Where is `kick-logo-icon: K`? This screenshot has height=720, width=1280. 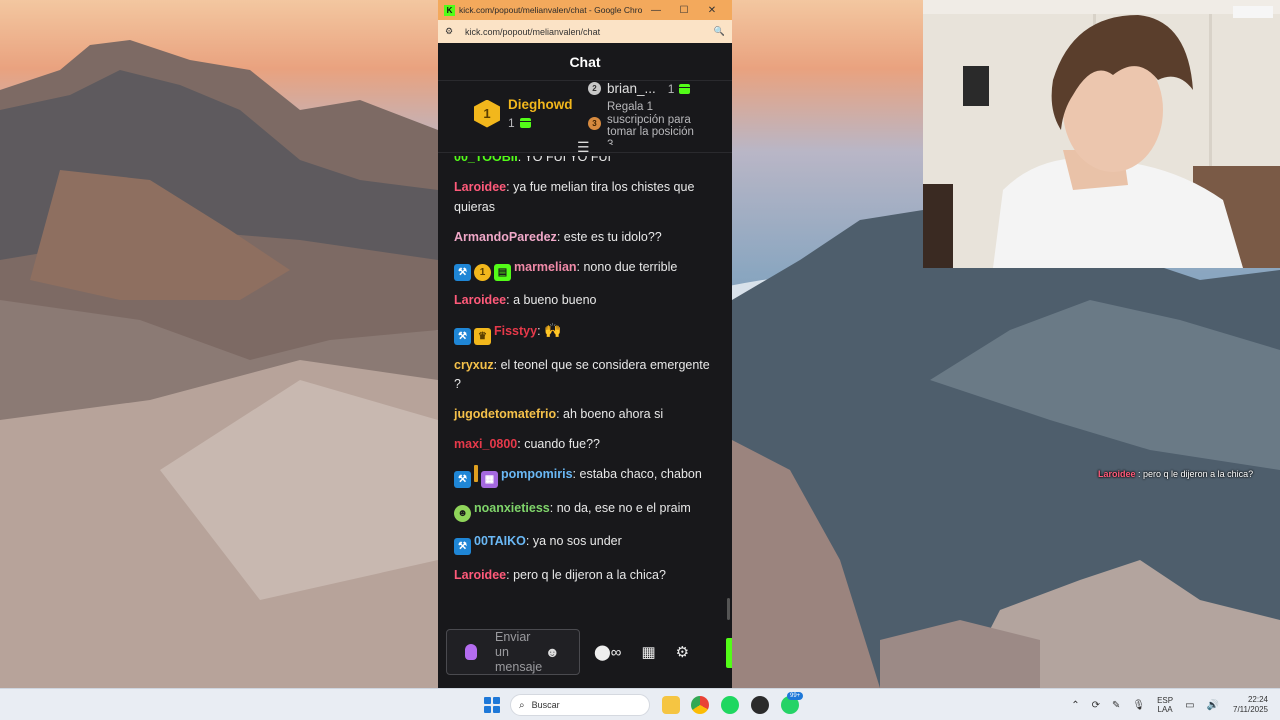 kick-logo-icon: K is located at coordinates (449, 10).